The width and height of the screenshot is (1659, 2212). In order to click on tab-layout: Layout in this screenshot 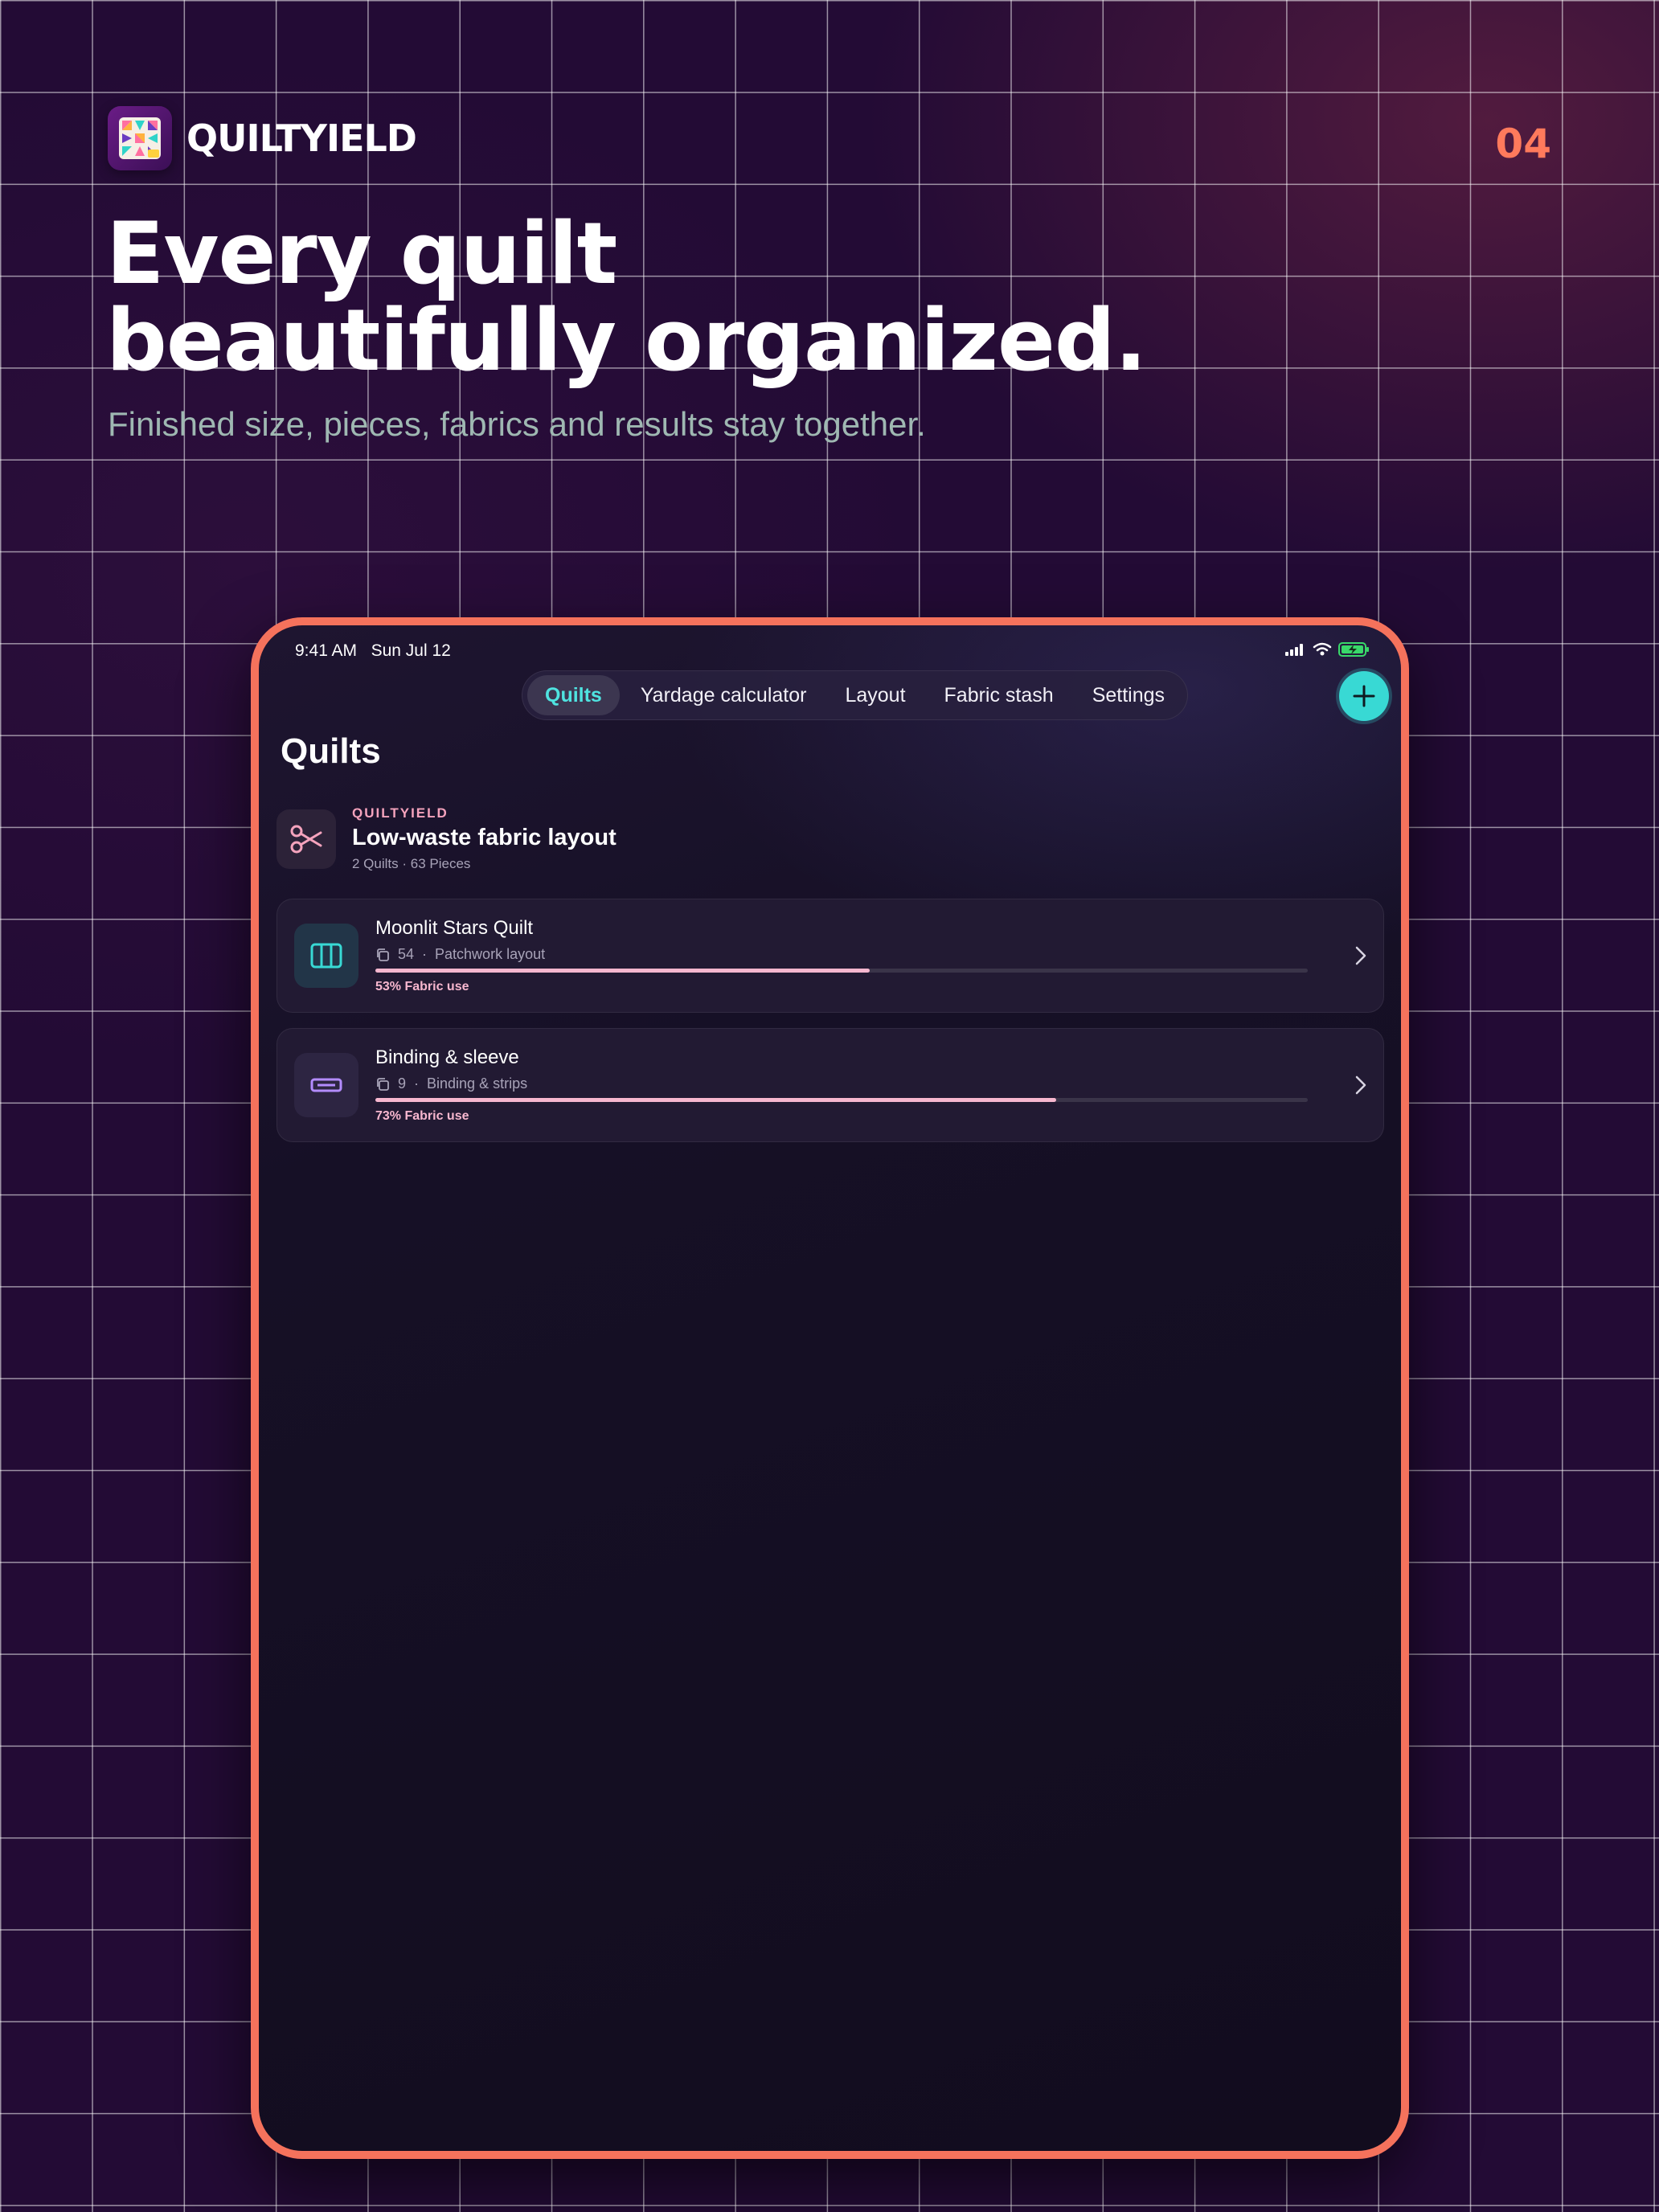, I will do `click(875, 695)`.